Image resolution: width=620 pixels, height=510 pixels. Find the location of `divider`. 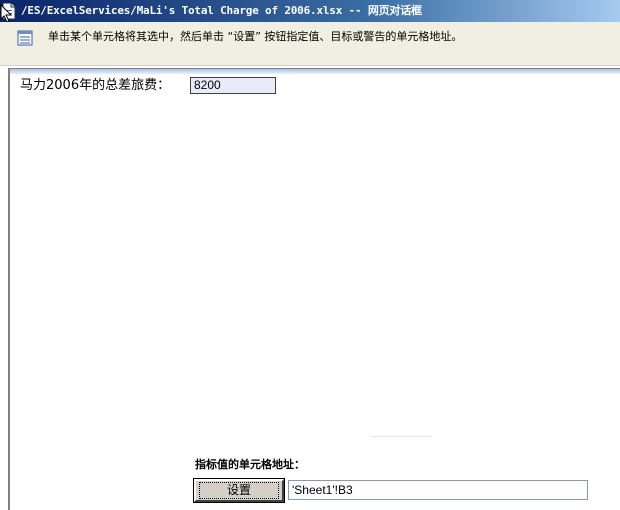

divider is located at coordinates (401, 436).